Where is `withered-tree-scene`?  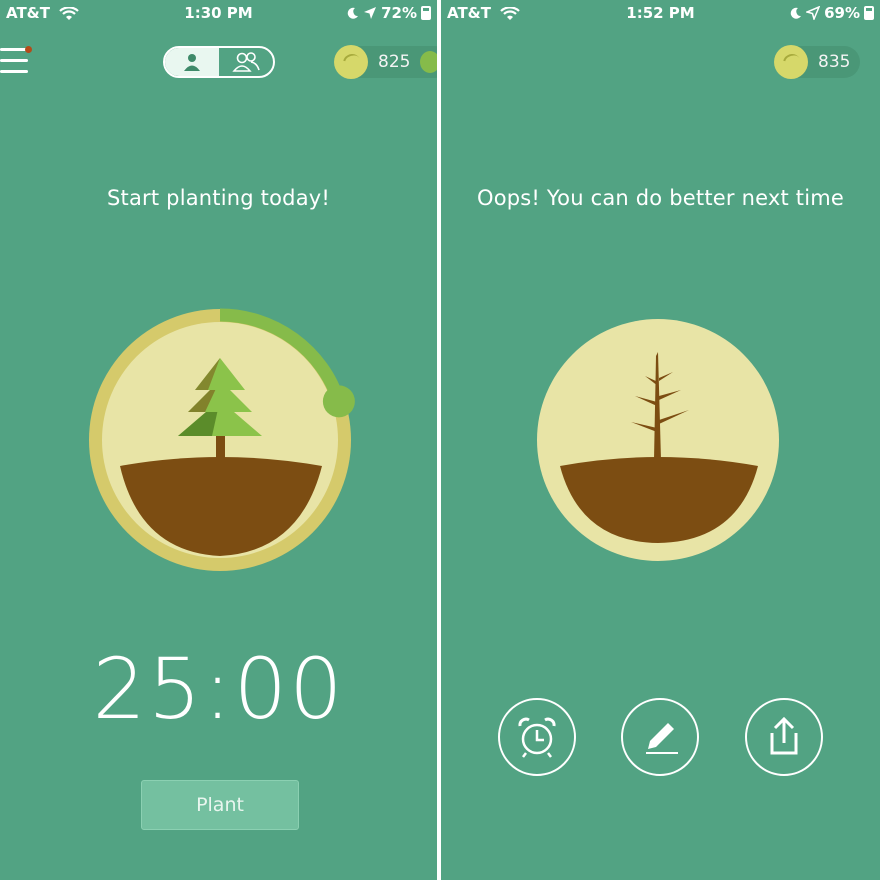
withered-tree-scene is located at coordinates (658, 440).